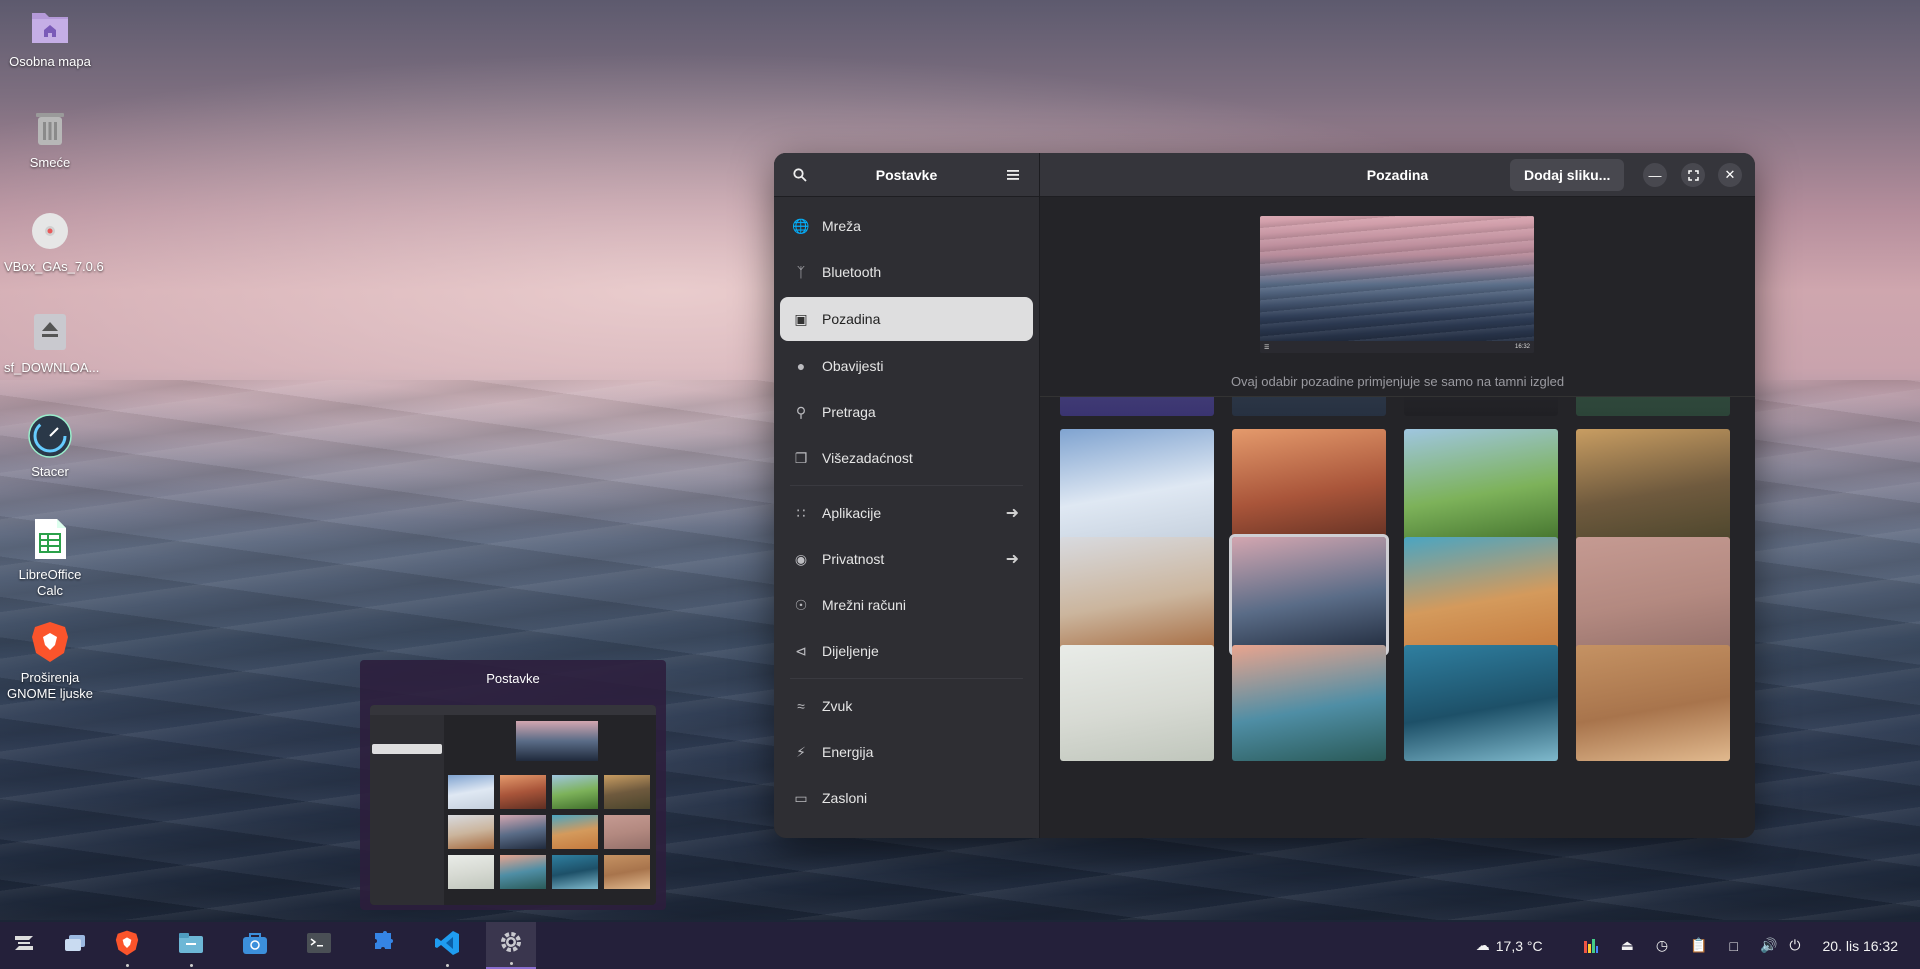 The width and height of the screenshot is (1920, 969). Describe the element at coordinates (867, 458) in the screenshot. I see `sidebar-item-label: Višezadaćnost` at that location.